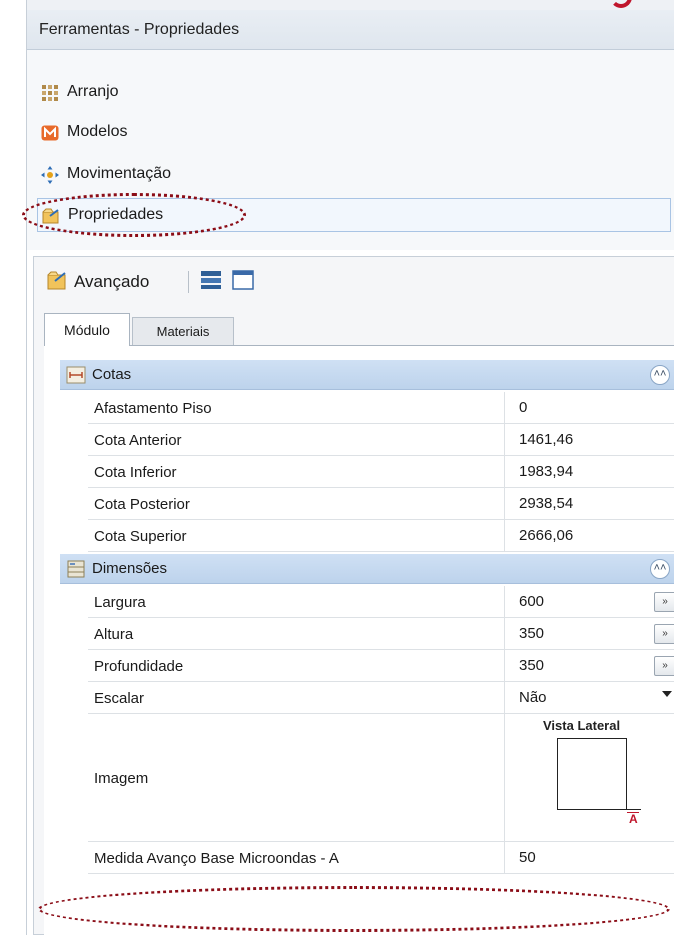 The image size is (674, 935). I want to click on list-view-icon, so click(211, 280).